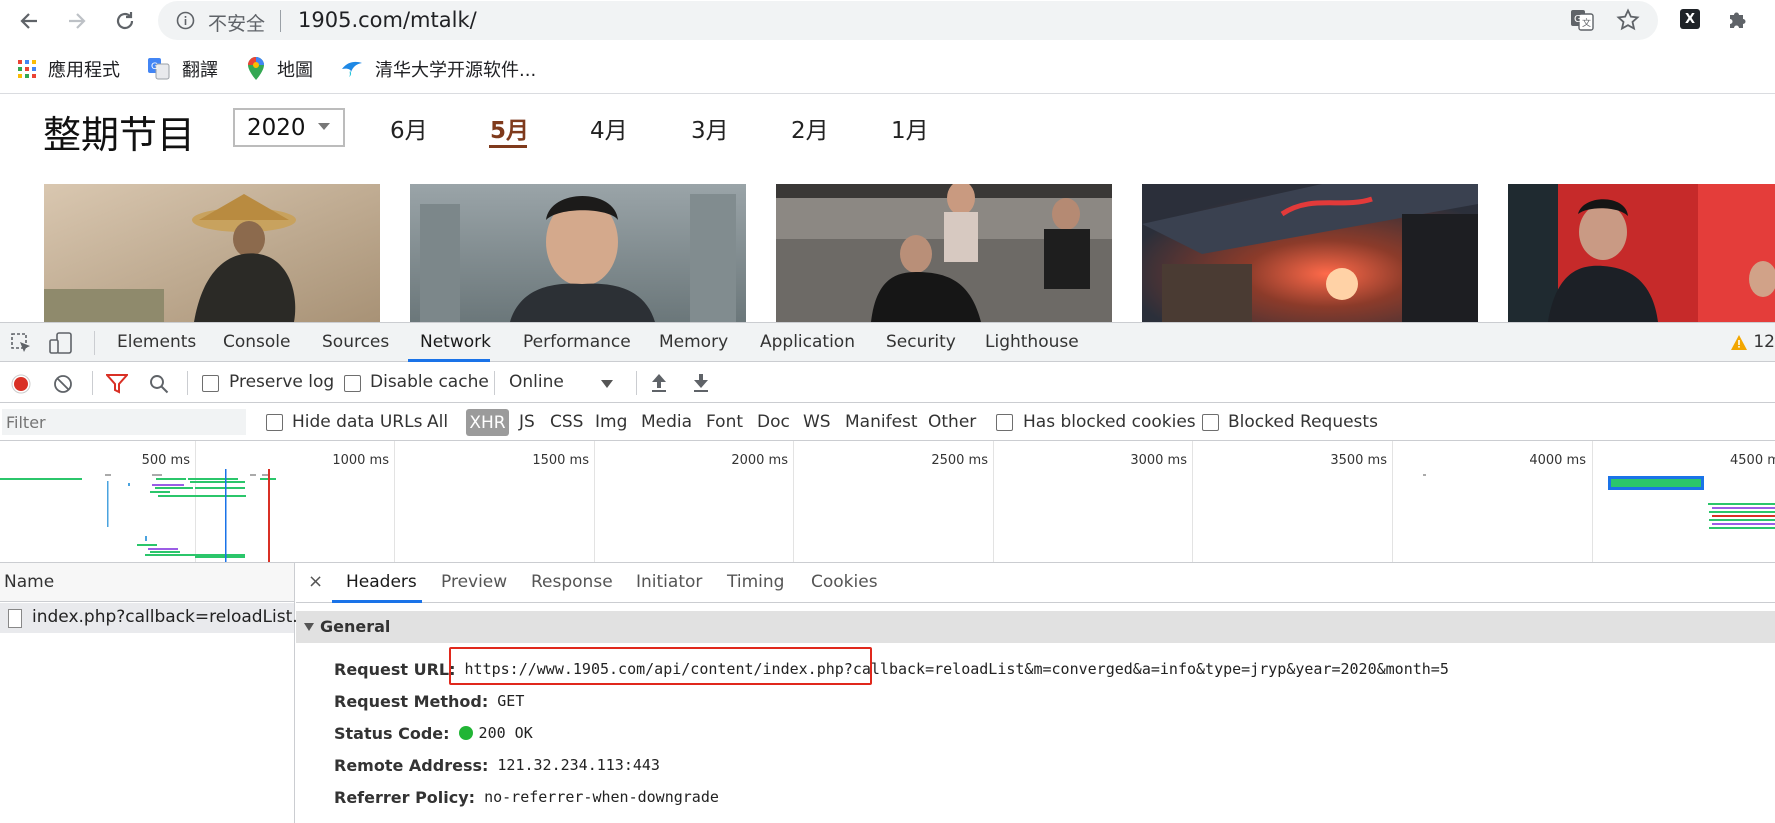  What do you see at coordinates (280, 69) in the screenshot?
I see `bookmark-maps: 地圖` at bounding box center [280, 69].